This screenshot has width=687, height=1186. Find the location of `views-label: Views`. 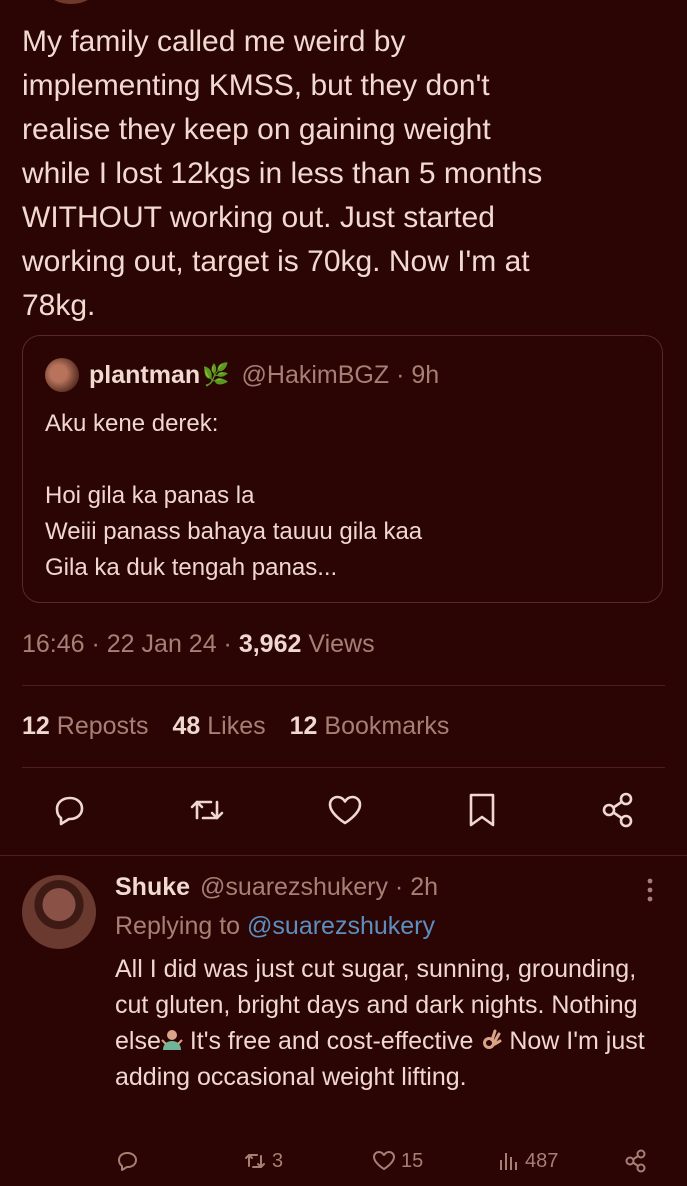

views-label: Views is located at coordinates (341, 644).